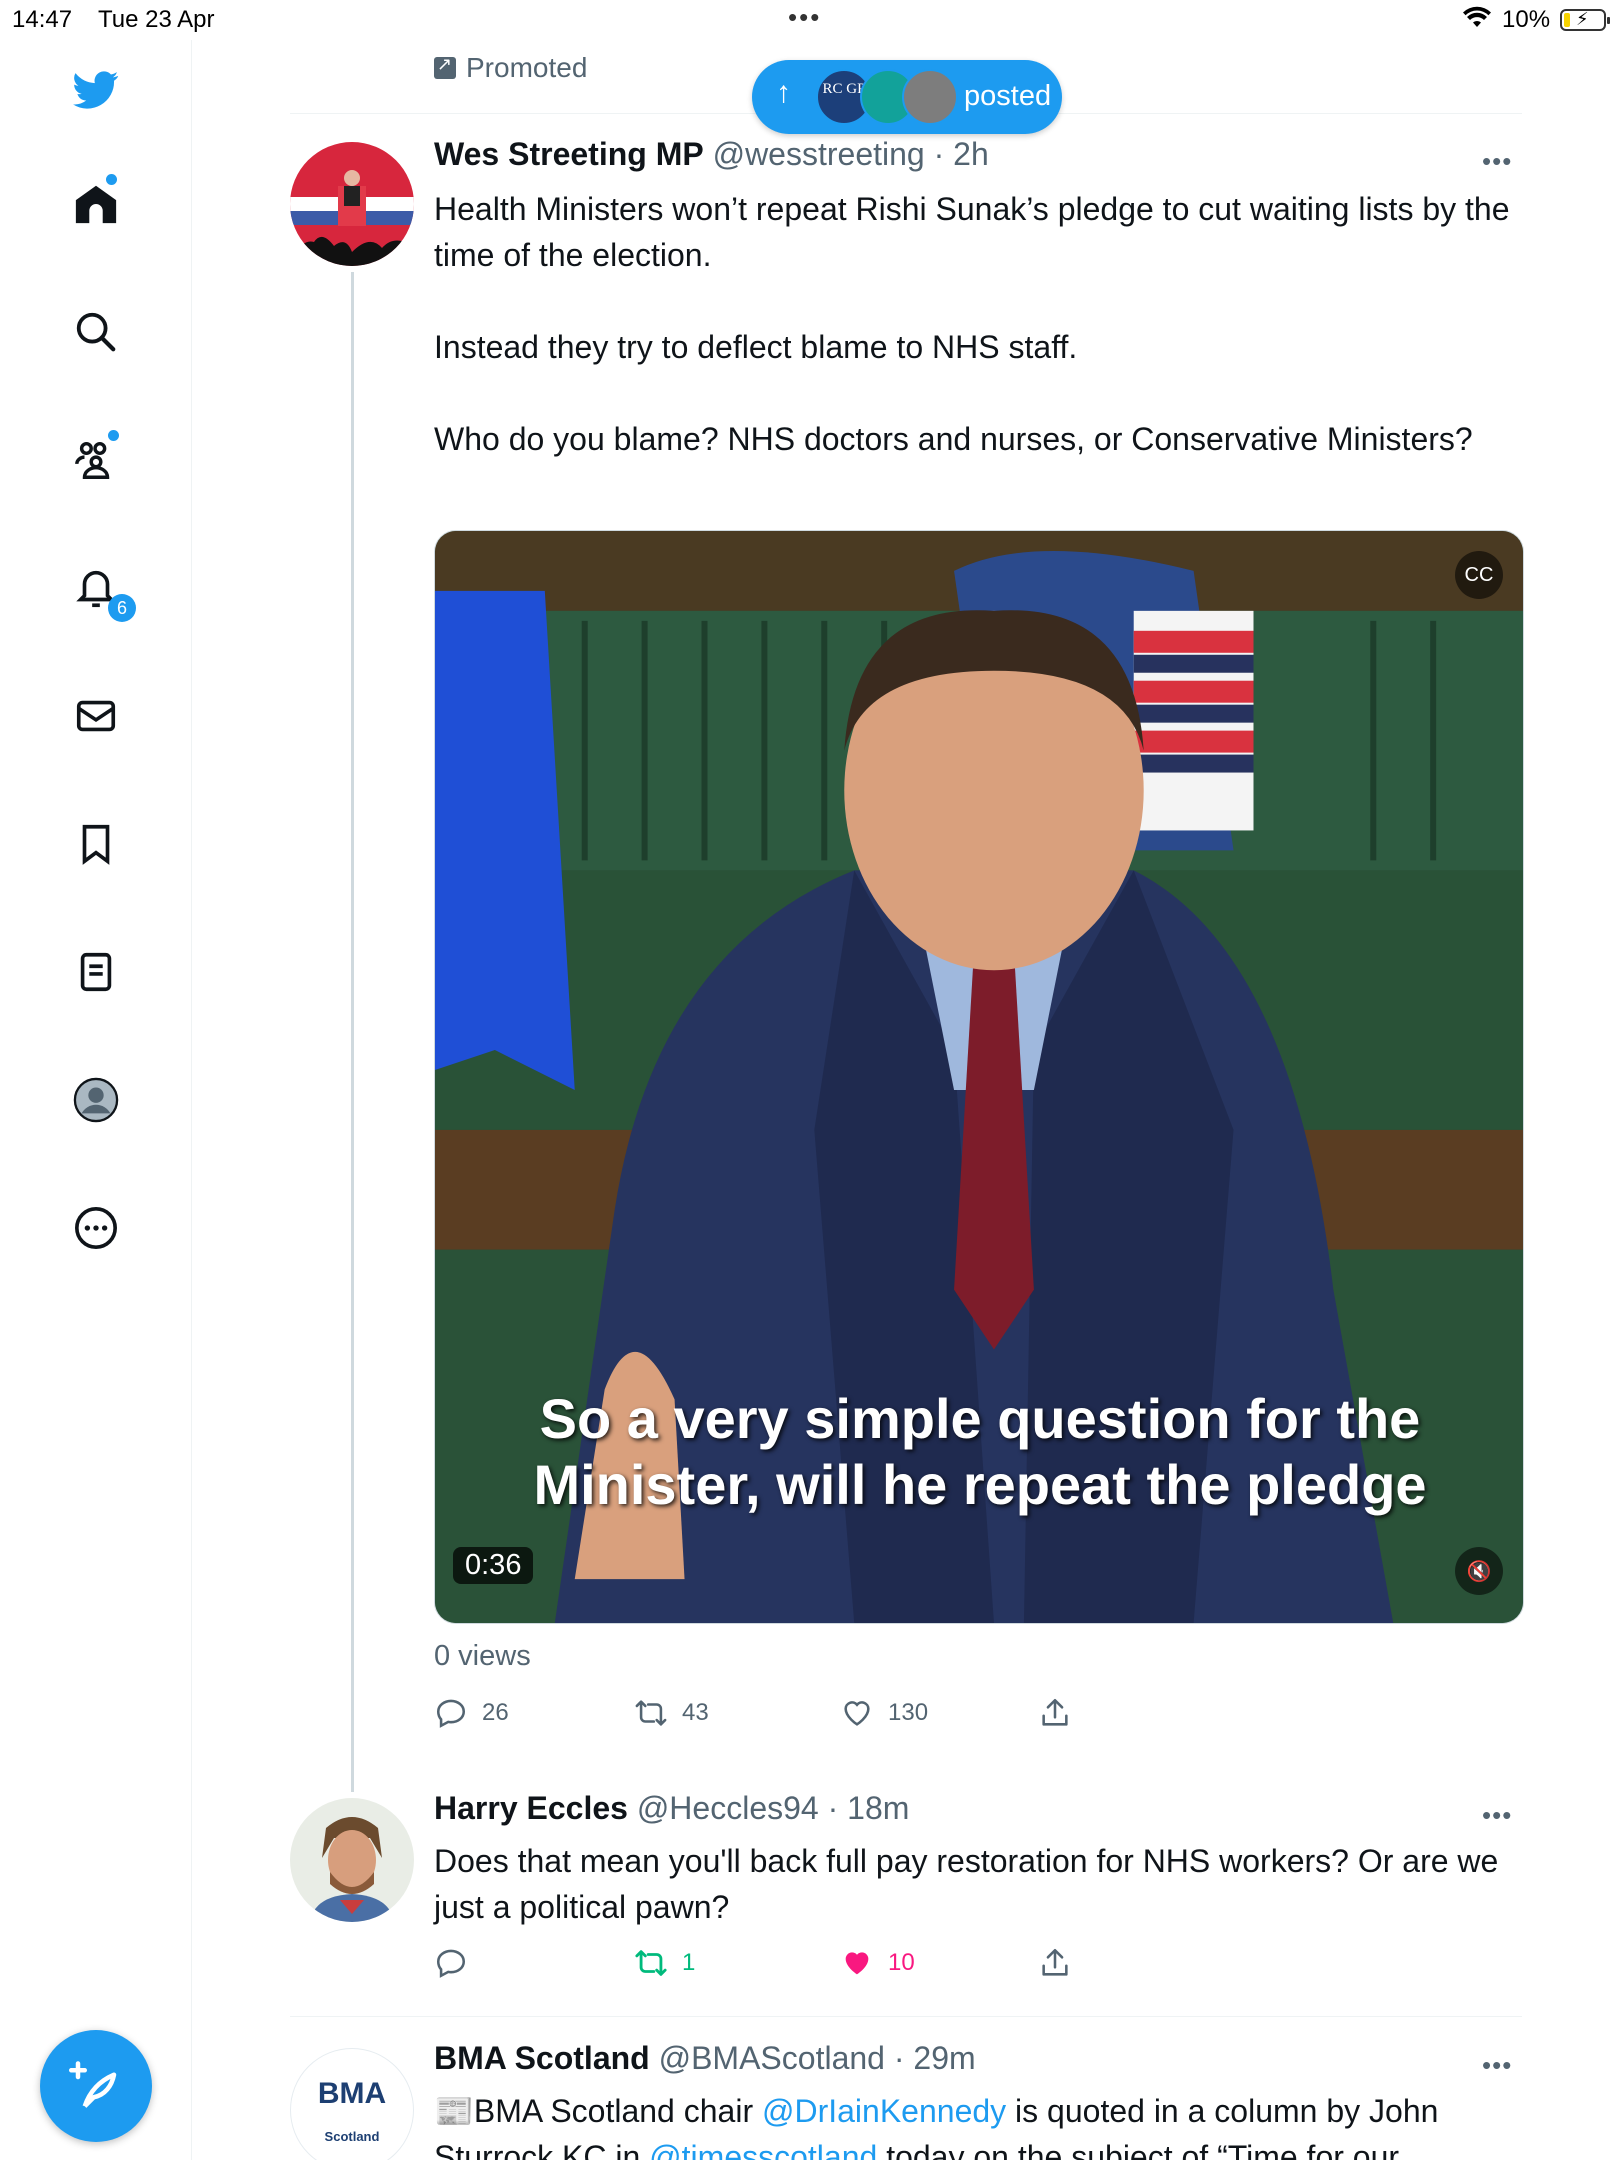 Image resolution: width=1620 pixels, height=2160 pixels. Describe the element at coordinates (980, 1484) in the screenshot. I see `caption-line: Minister, will he repeat the pledge` at that location.